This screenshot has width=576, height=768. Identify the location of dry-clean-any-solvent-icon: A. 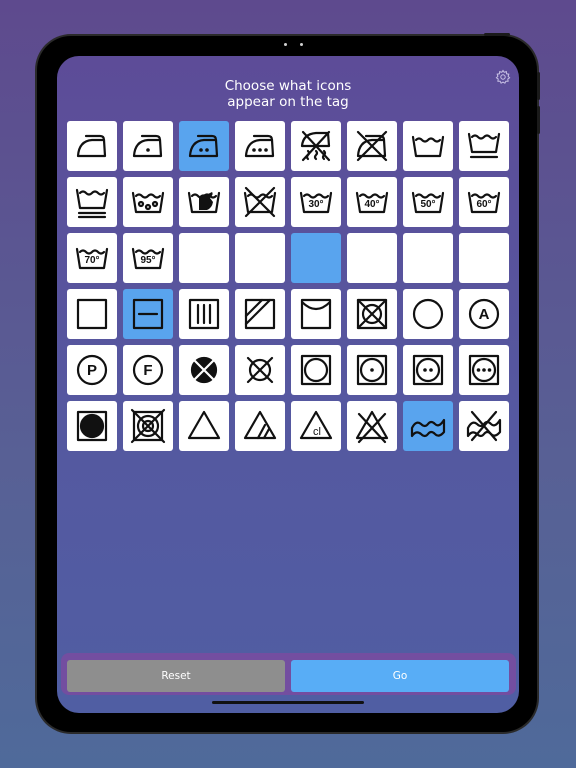
(484, 314).